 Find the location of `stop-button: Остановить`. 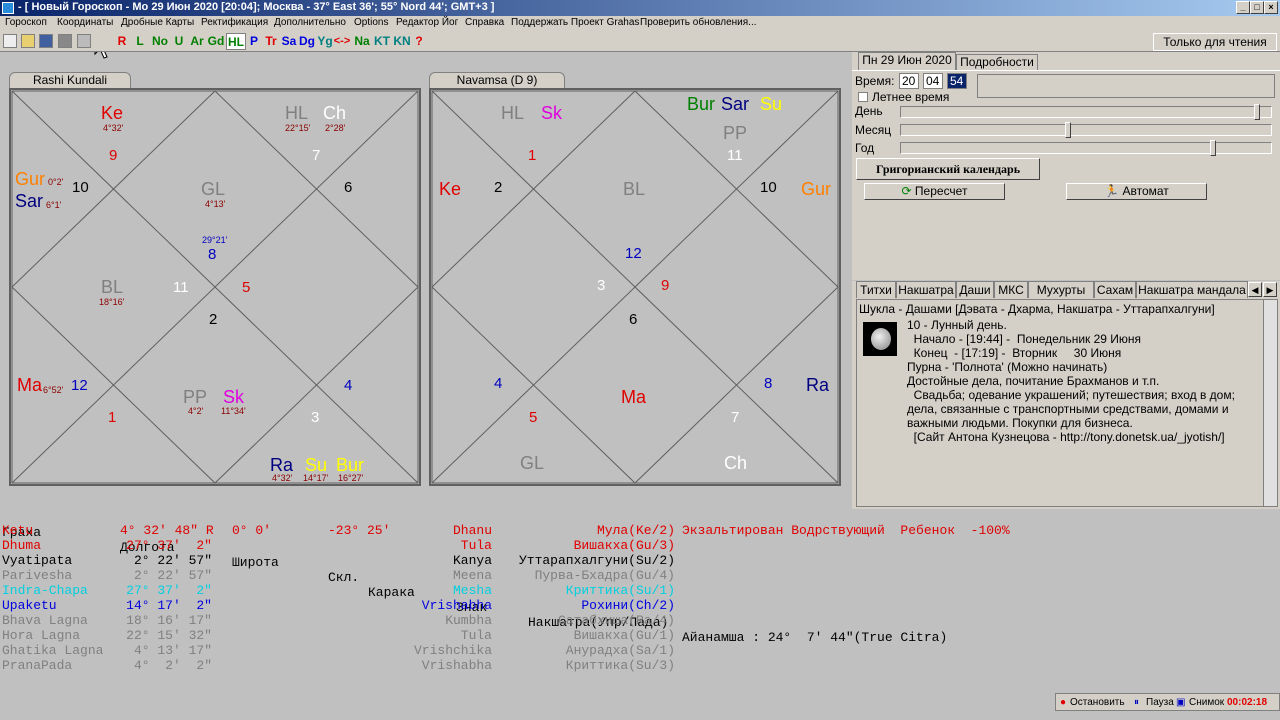

stop-button: Остановить is located at coordinates (1097, 702).